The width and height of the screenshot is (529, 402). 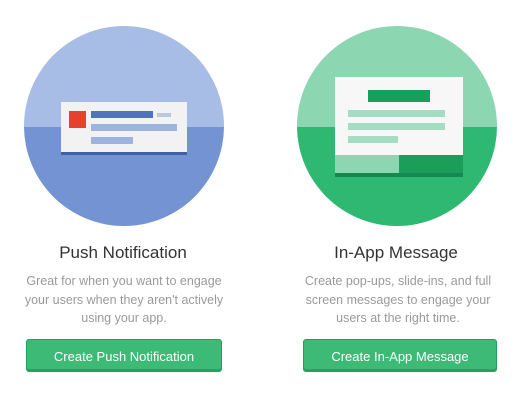 What do you see at coordinates (122, 114) in the screenshot?
I see `notification-title-bar` at bounding box center [122, 114].